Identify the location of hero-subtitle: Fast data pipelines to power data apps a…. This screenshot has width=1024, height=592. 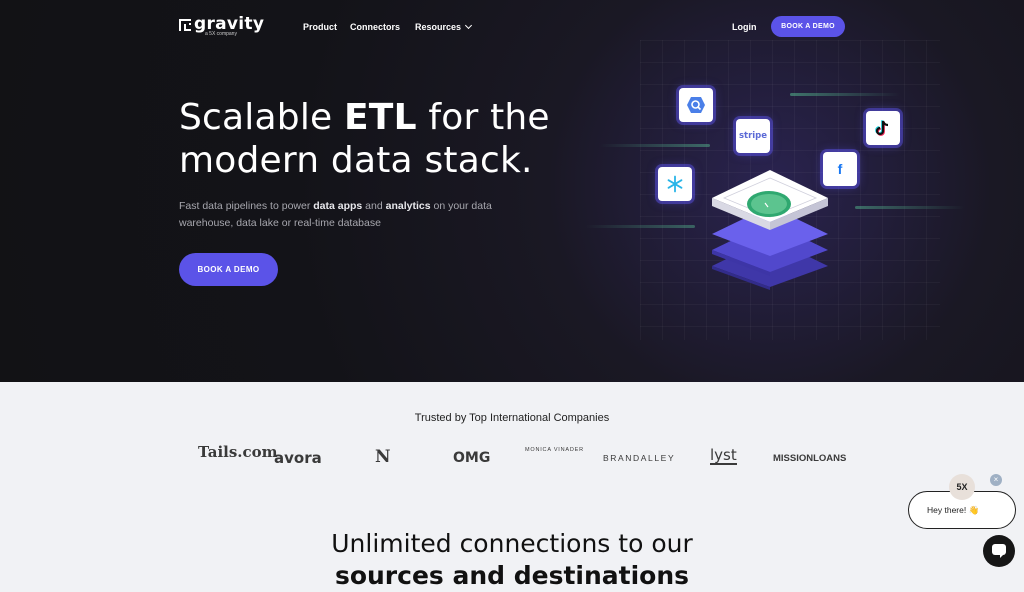
(339, 215).